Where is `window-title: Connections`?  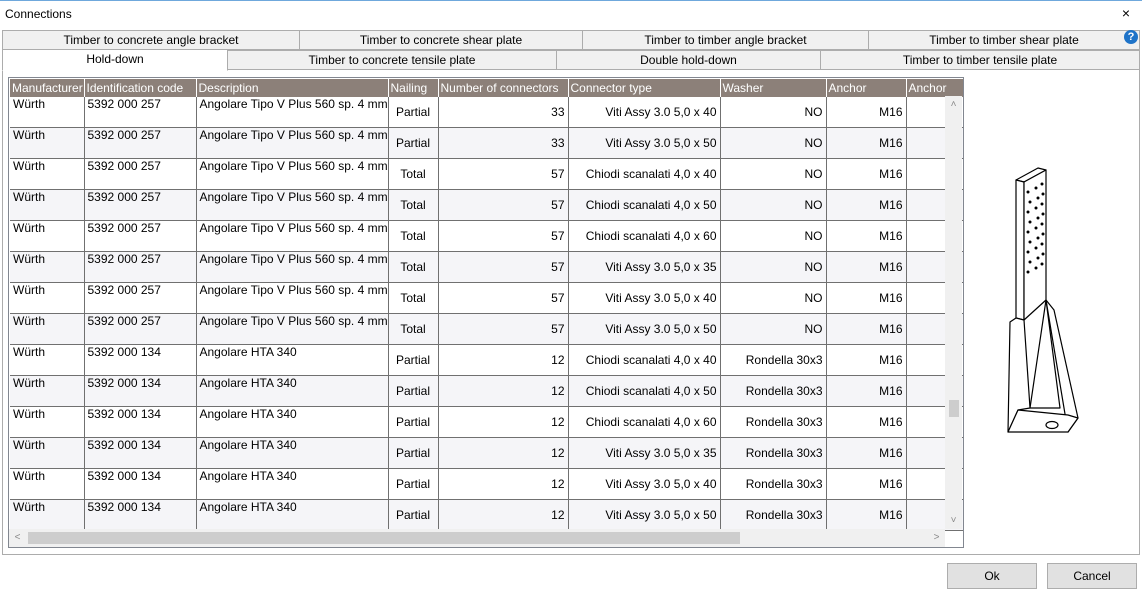
window-title: Connections is located at coordinates (38, 14).